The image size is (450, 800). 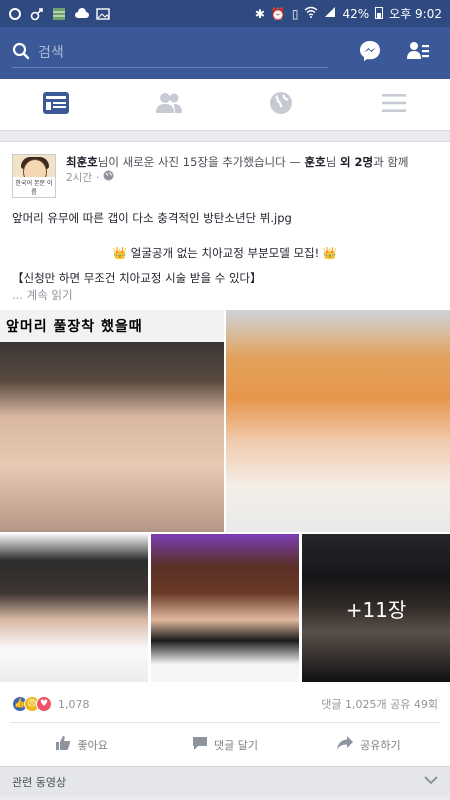 I want to click on grid-app-icon, so click(x=59, y=14).